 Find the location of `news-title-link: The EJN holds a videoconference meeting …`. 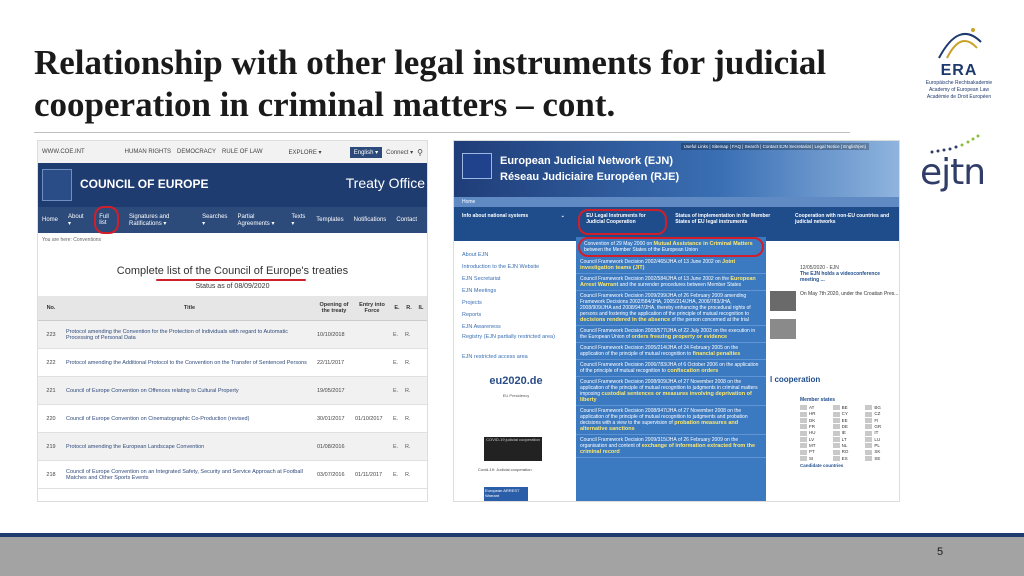

news-title-link: The EJN holds a videoconference meeting … is located at coordinates (849, 277).